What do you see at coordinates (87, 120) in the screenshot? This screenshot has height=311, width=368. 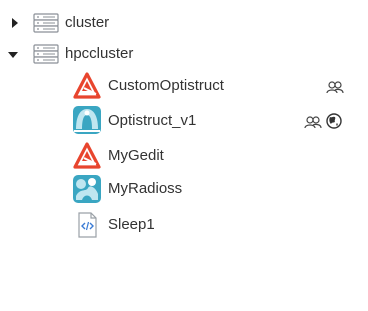 I see `optistruct-app-icon` at bounding box center [87, 120].